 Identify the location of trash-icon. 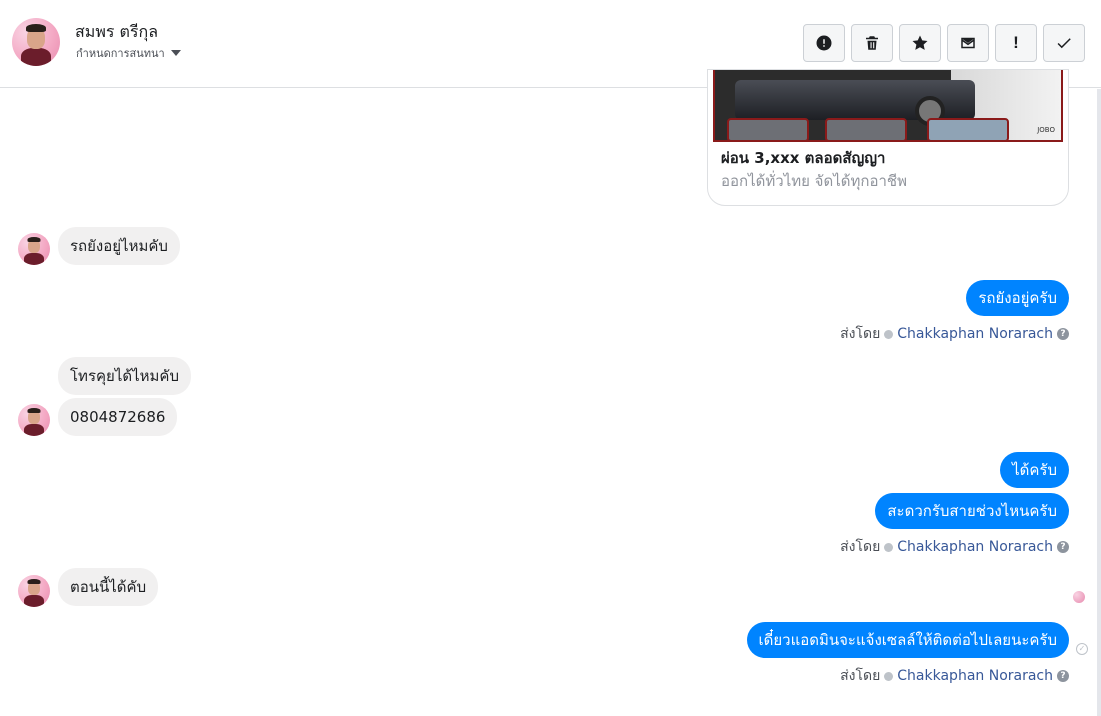
(872, 43).